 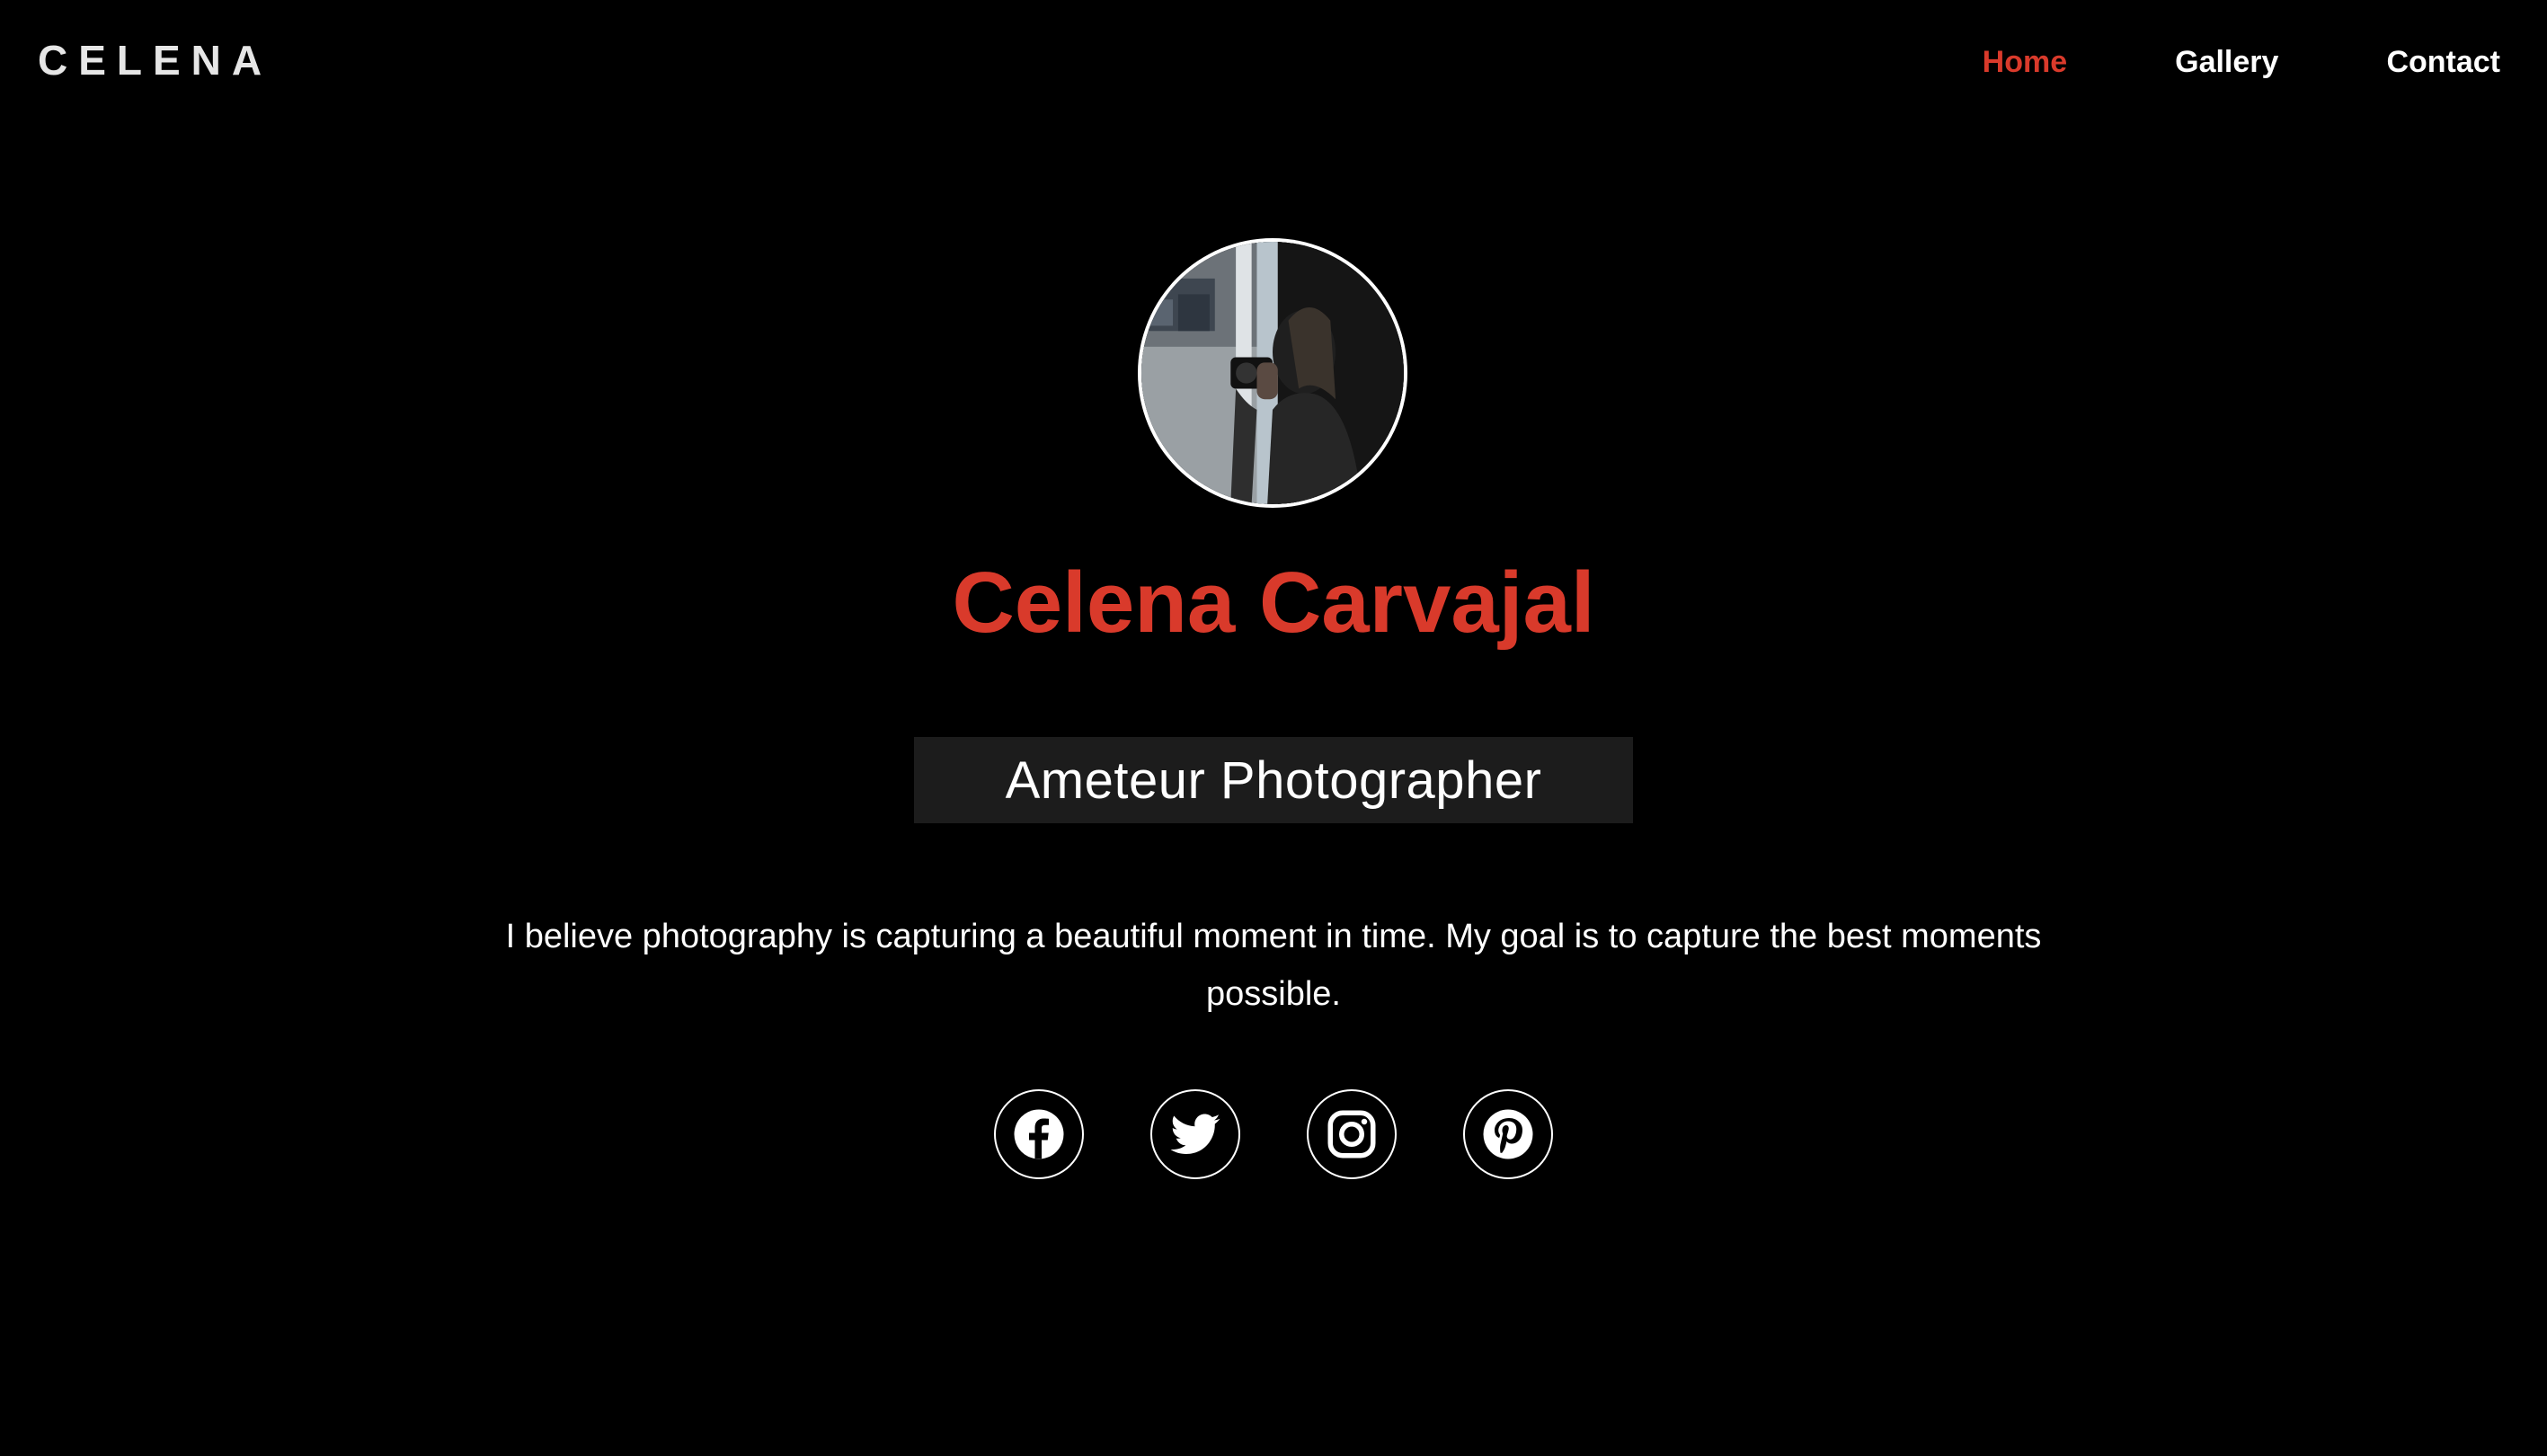 I want to click on twitter-link, so click(x=1195, y=1134).